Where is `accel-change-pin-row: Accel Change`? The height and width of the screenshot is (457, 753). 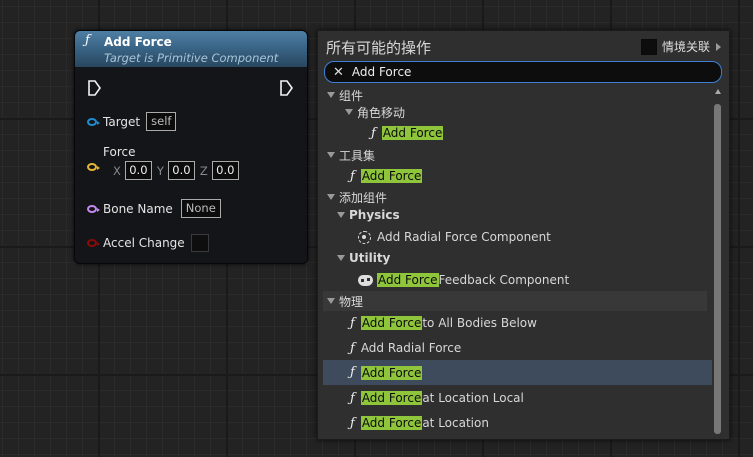
accel-change-pin-row: Accel Change is located at coordinates (148, 243).